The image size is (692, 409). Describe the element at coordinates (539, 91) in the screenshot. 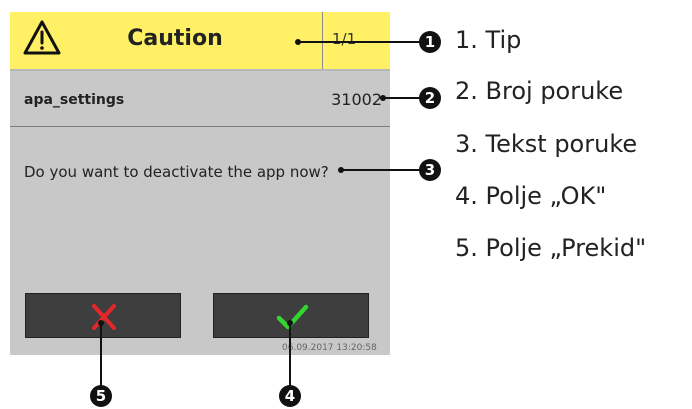

I see `legend-item-2: 2. Broj poruke` at that location.